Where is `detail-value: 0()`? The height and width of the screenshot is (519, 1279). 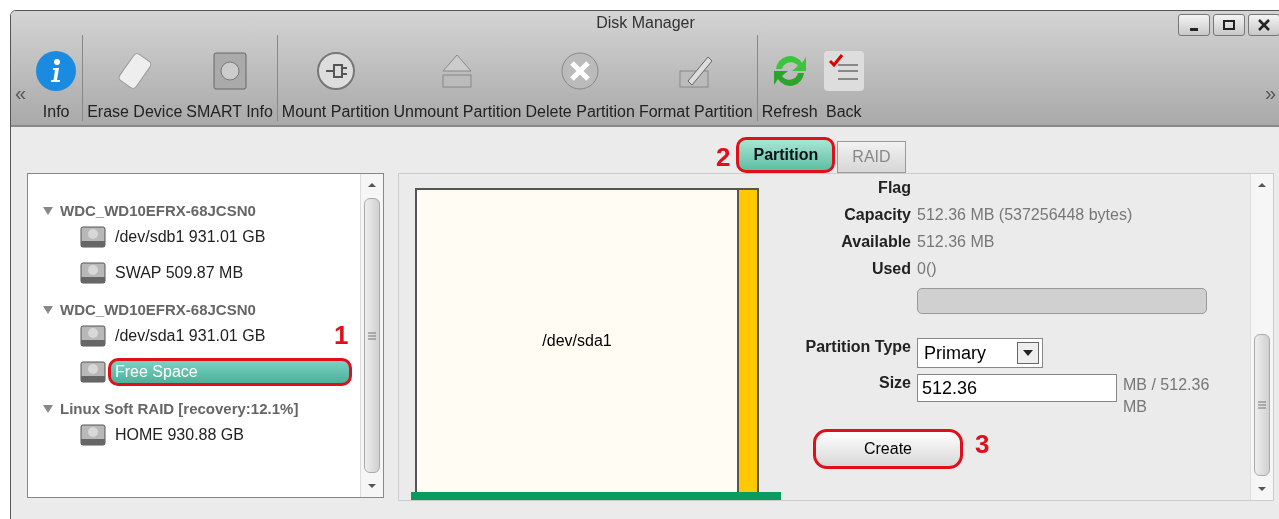 detail-value: 0() is located at coordinates (927, 268).